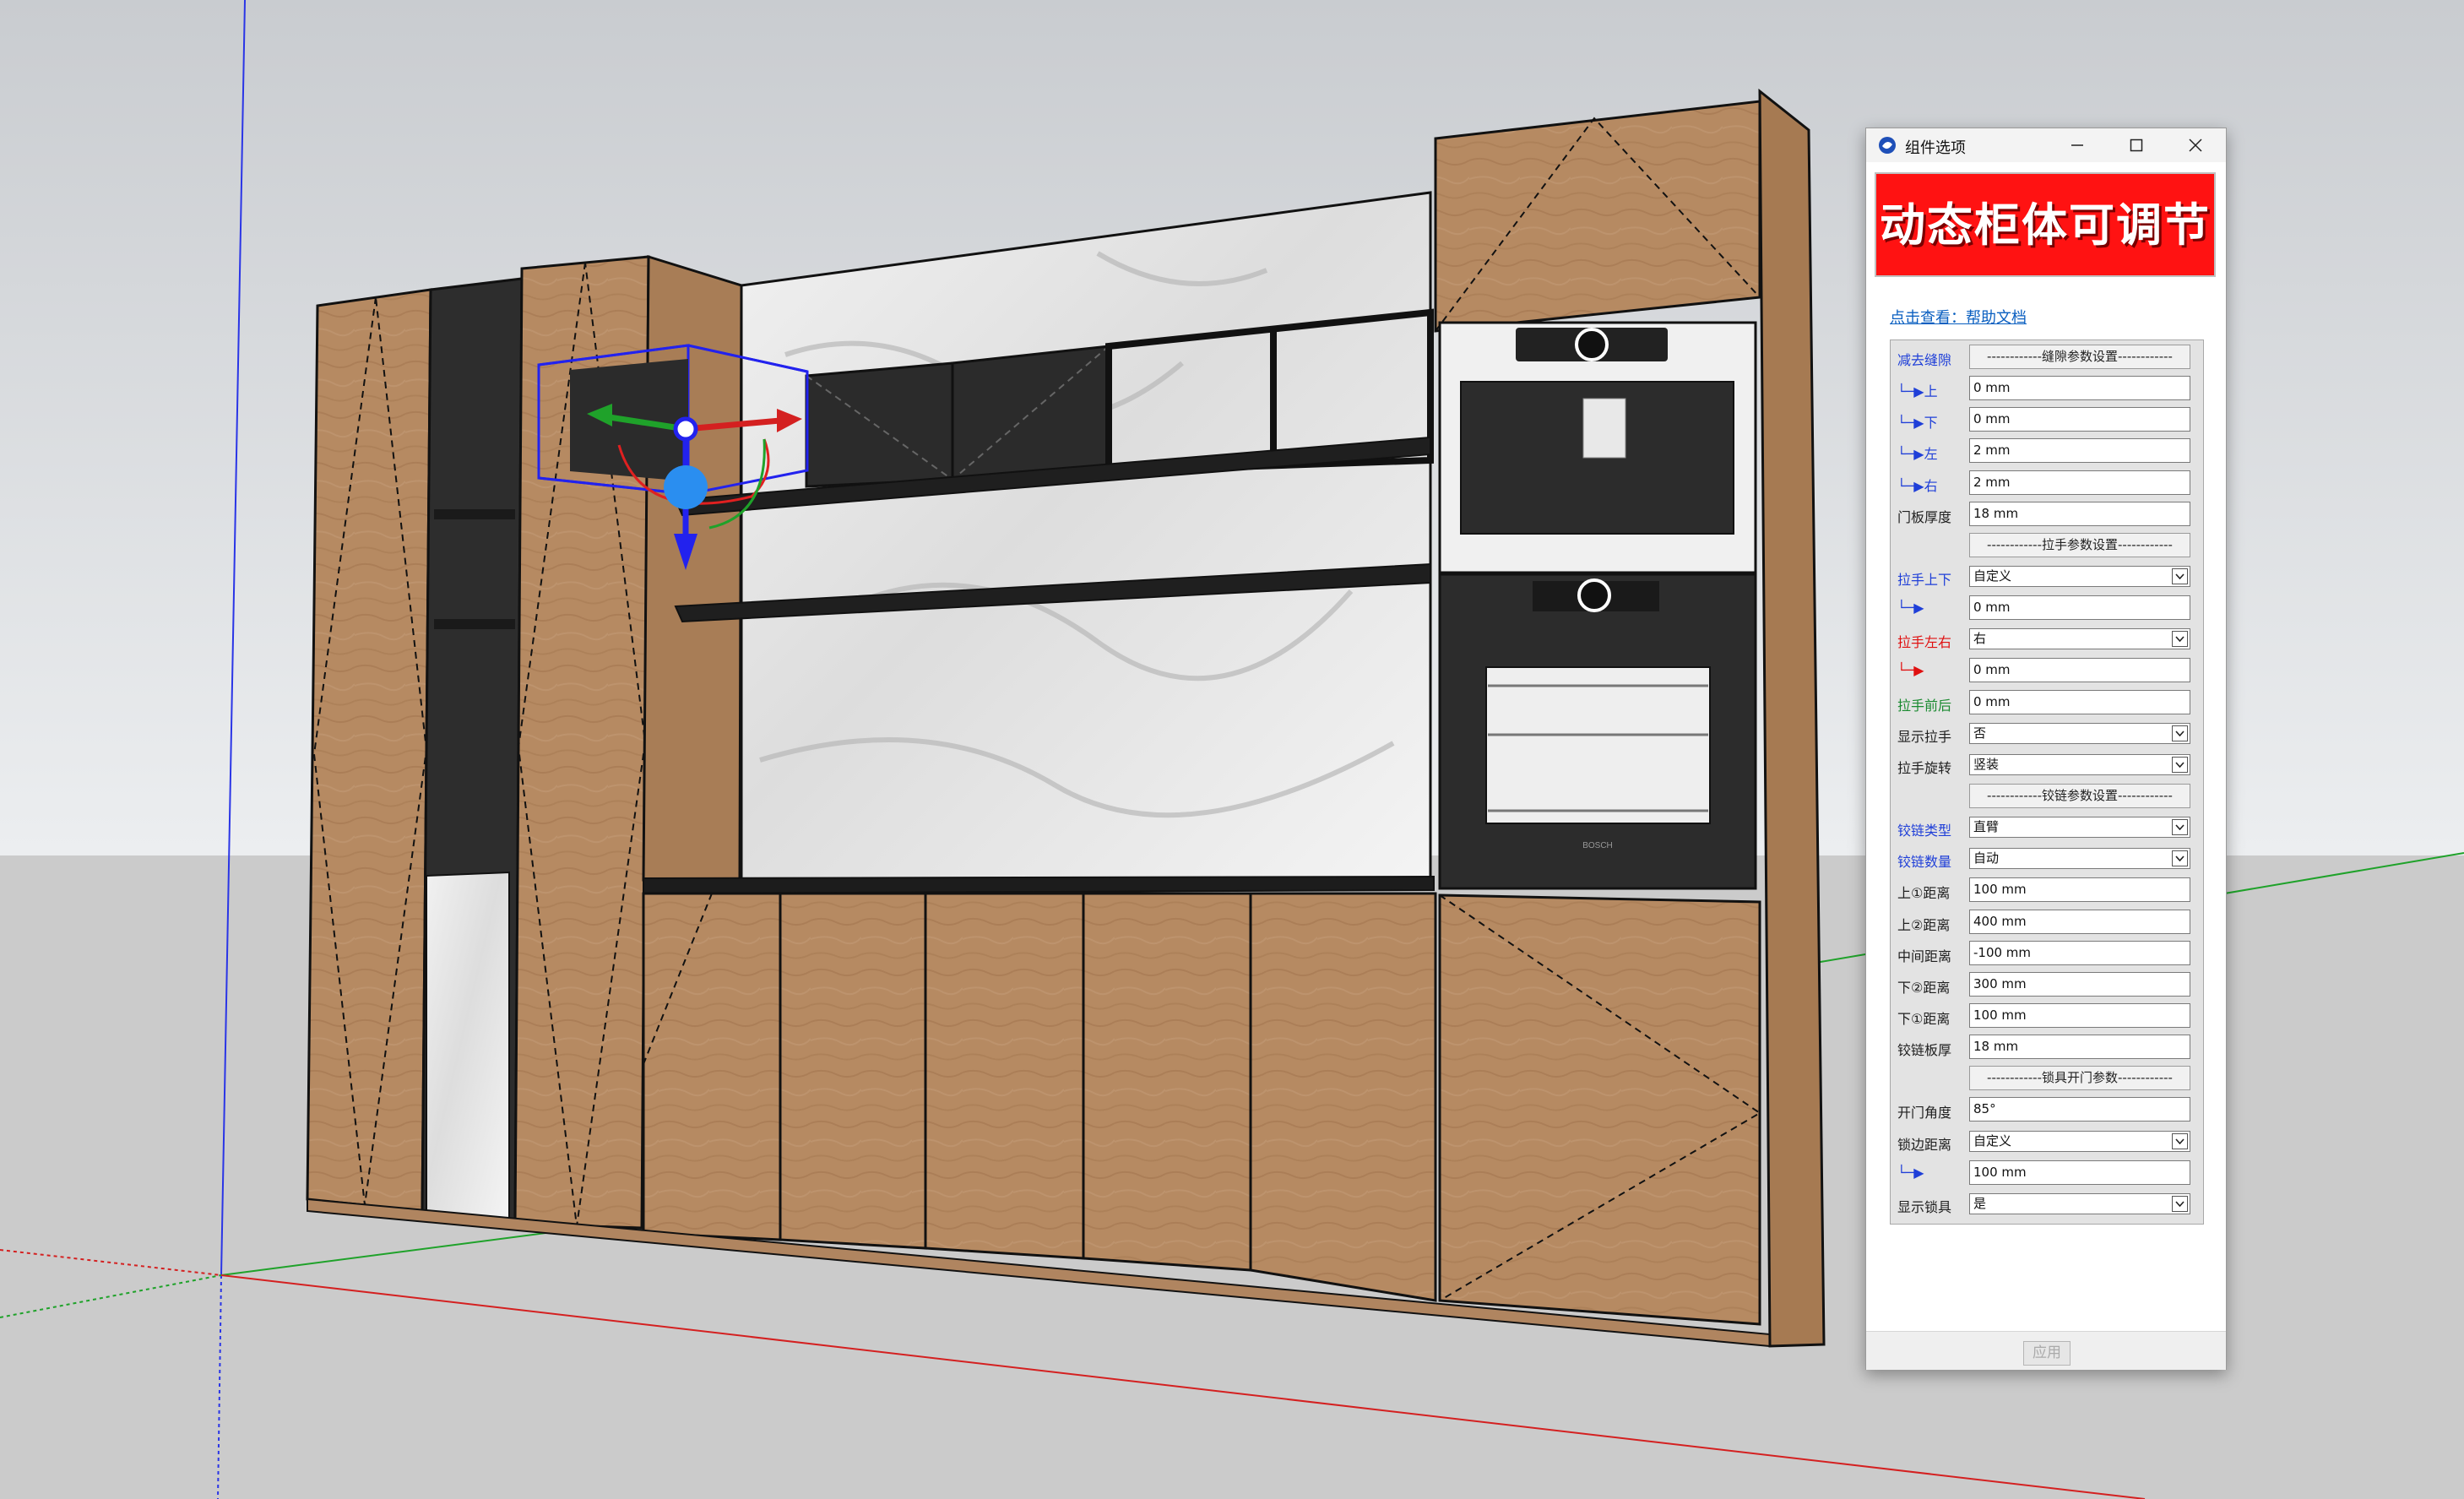 This screenshot has width=2464, height=1499. Describe the element at coordinates (1924, 360) in the screenshot. I see `param-label: 减去缝隙` at that location.